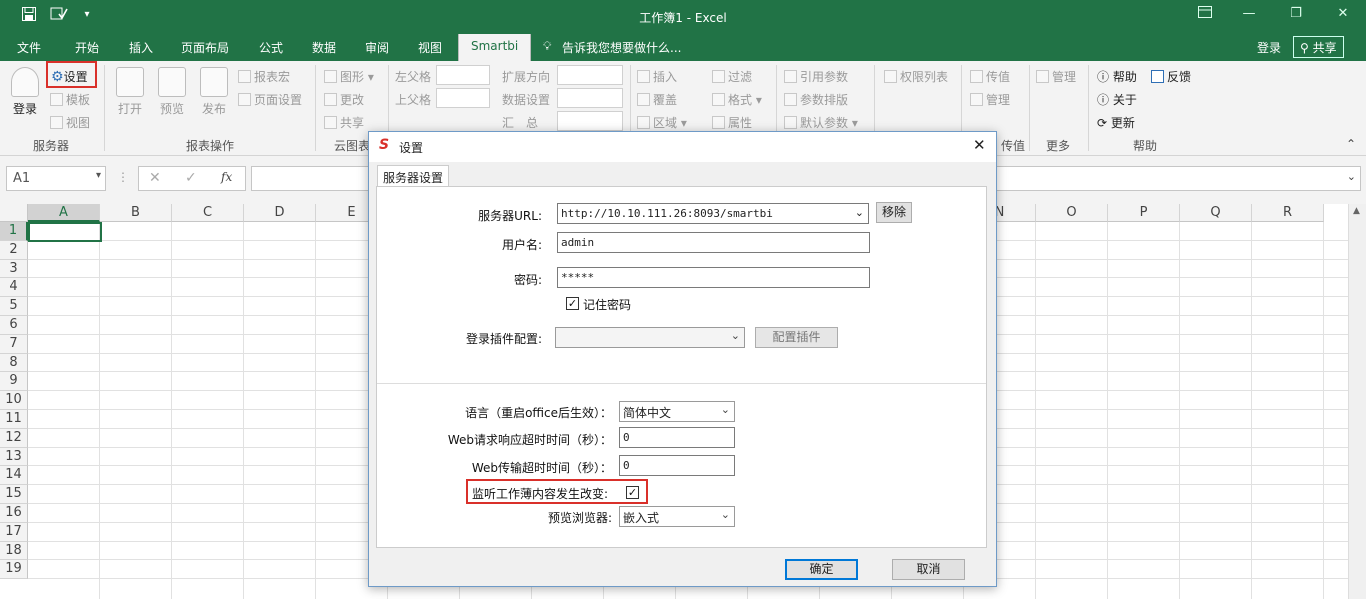 The width and height of the screenshot is (1366, 599). I want to click on page-setup-button: 页面设置, so click(270, 99).